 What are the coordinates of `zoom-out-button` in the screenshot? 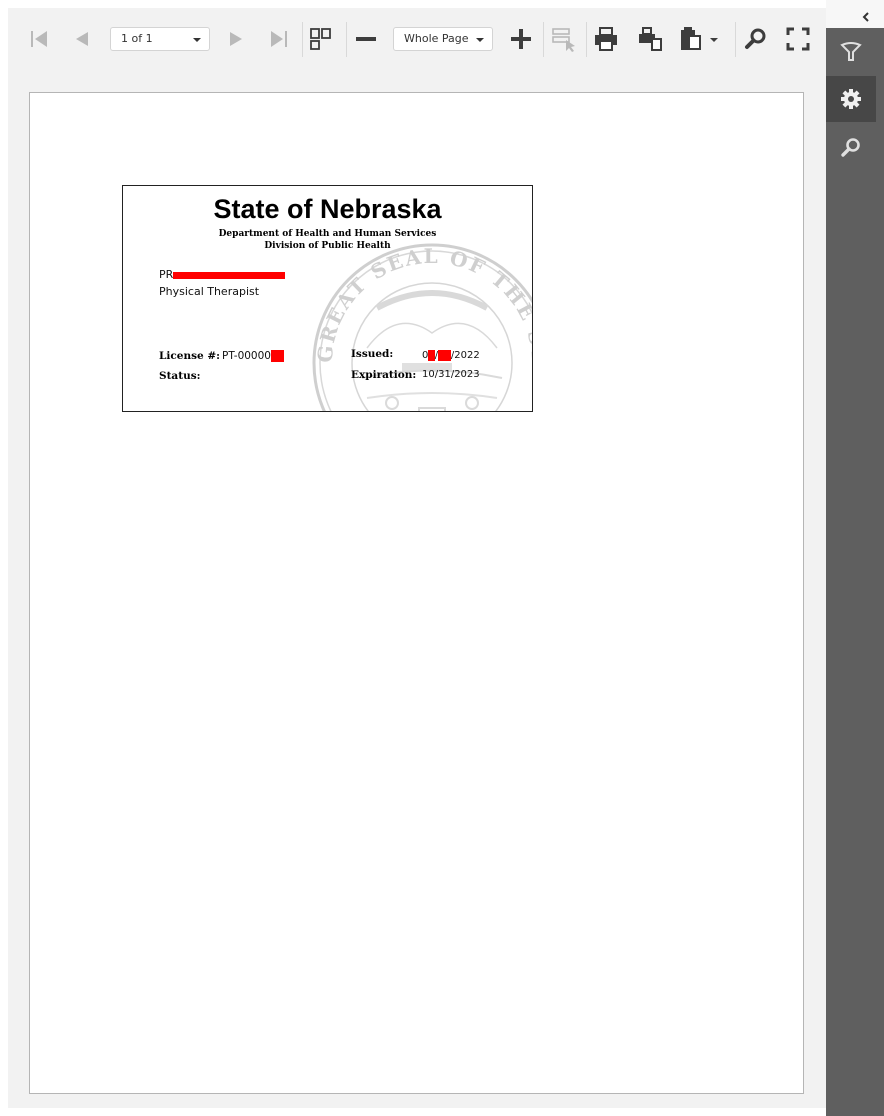 It's located at (366, 39).